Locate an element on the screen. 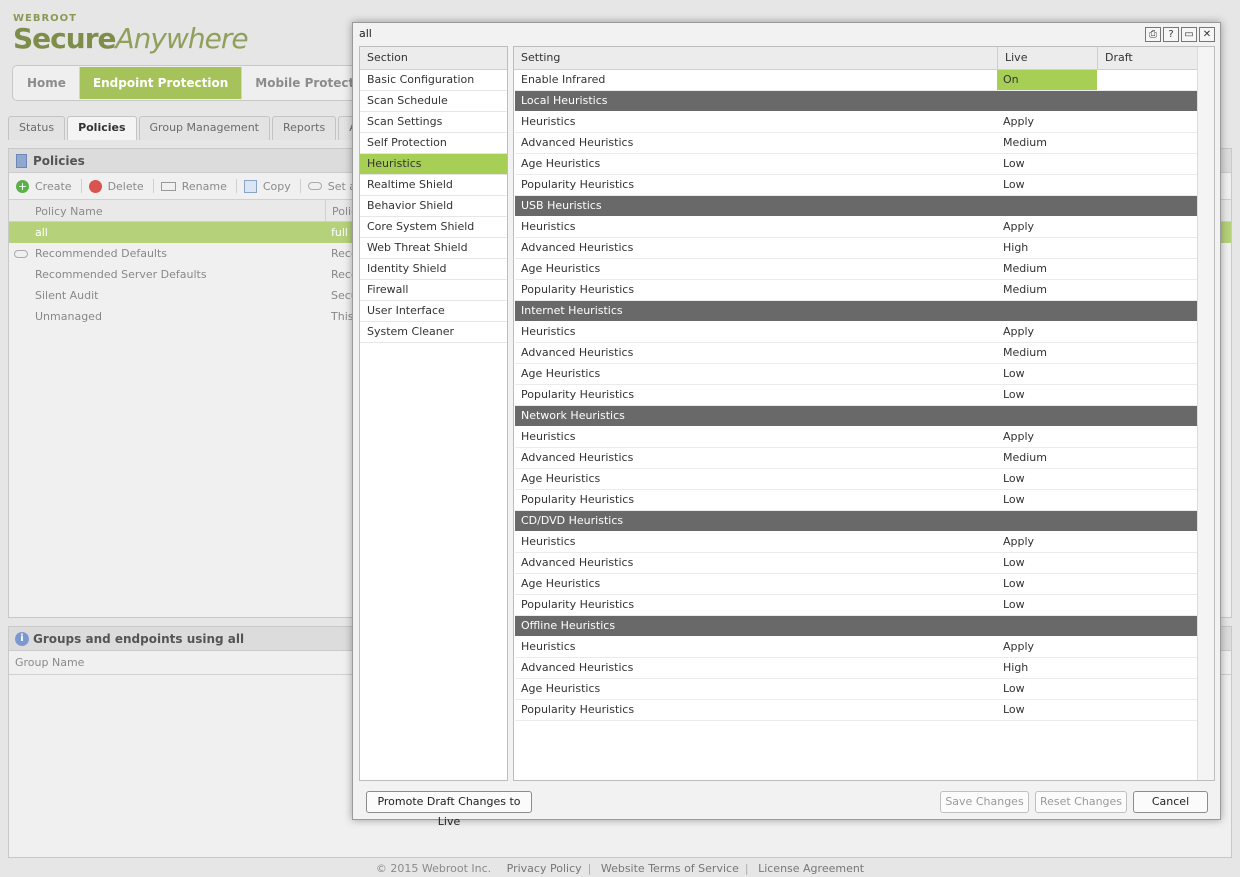 Image resolution: width=1240 pixels, height=877 pixels. tab-reports: Reports is located at coordinates (304, 128).